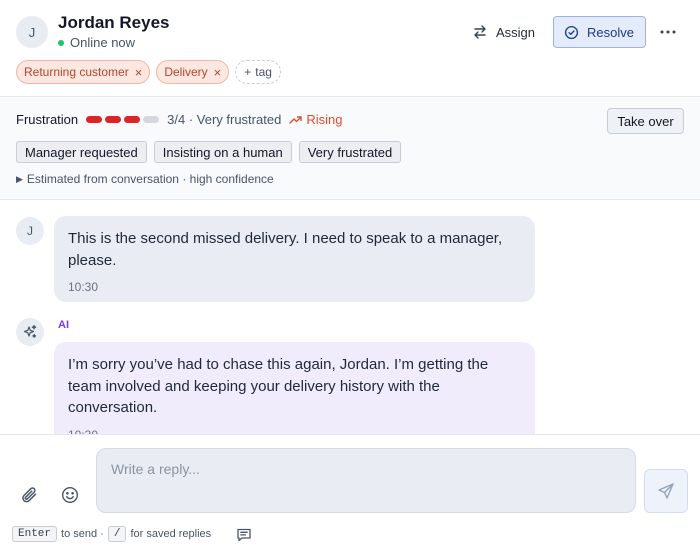  I want to click on tag-delivery: Delivery ×, so click(193, 72).